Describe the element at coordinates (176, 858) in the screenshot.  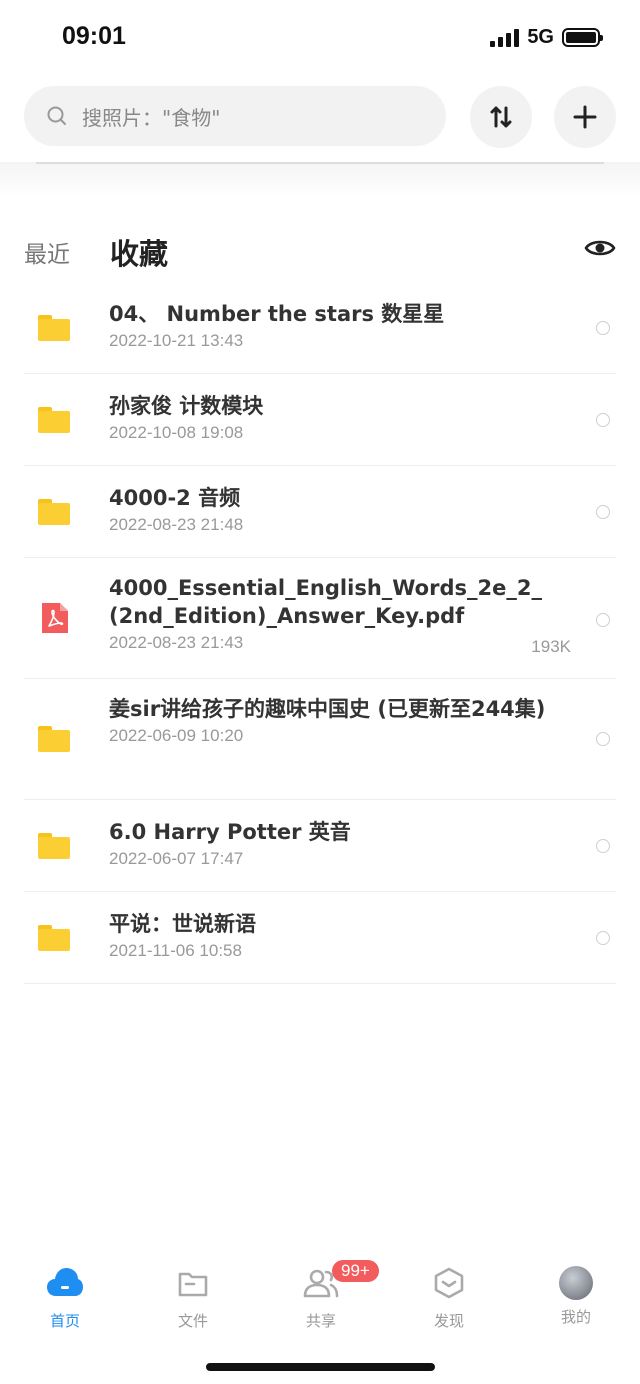
I see `file-date: 2022-06-07 17:47` at that location.